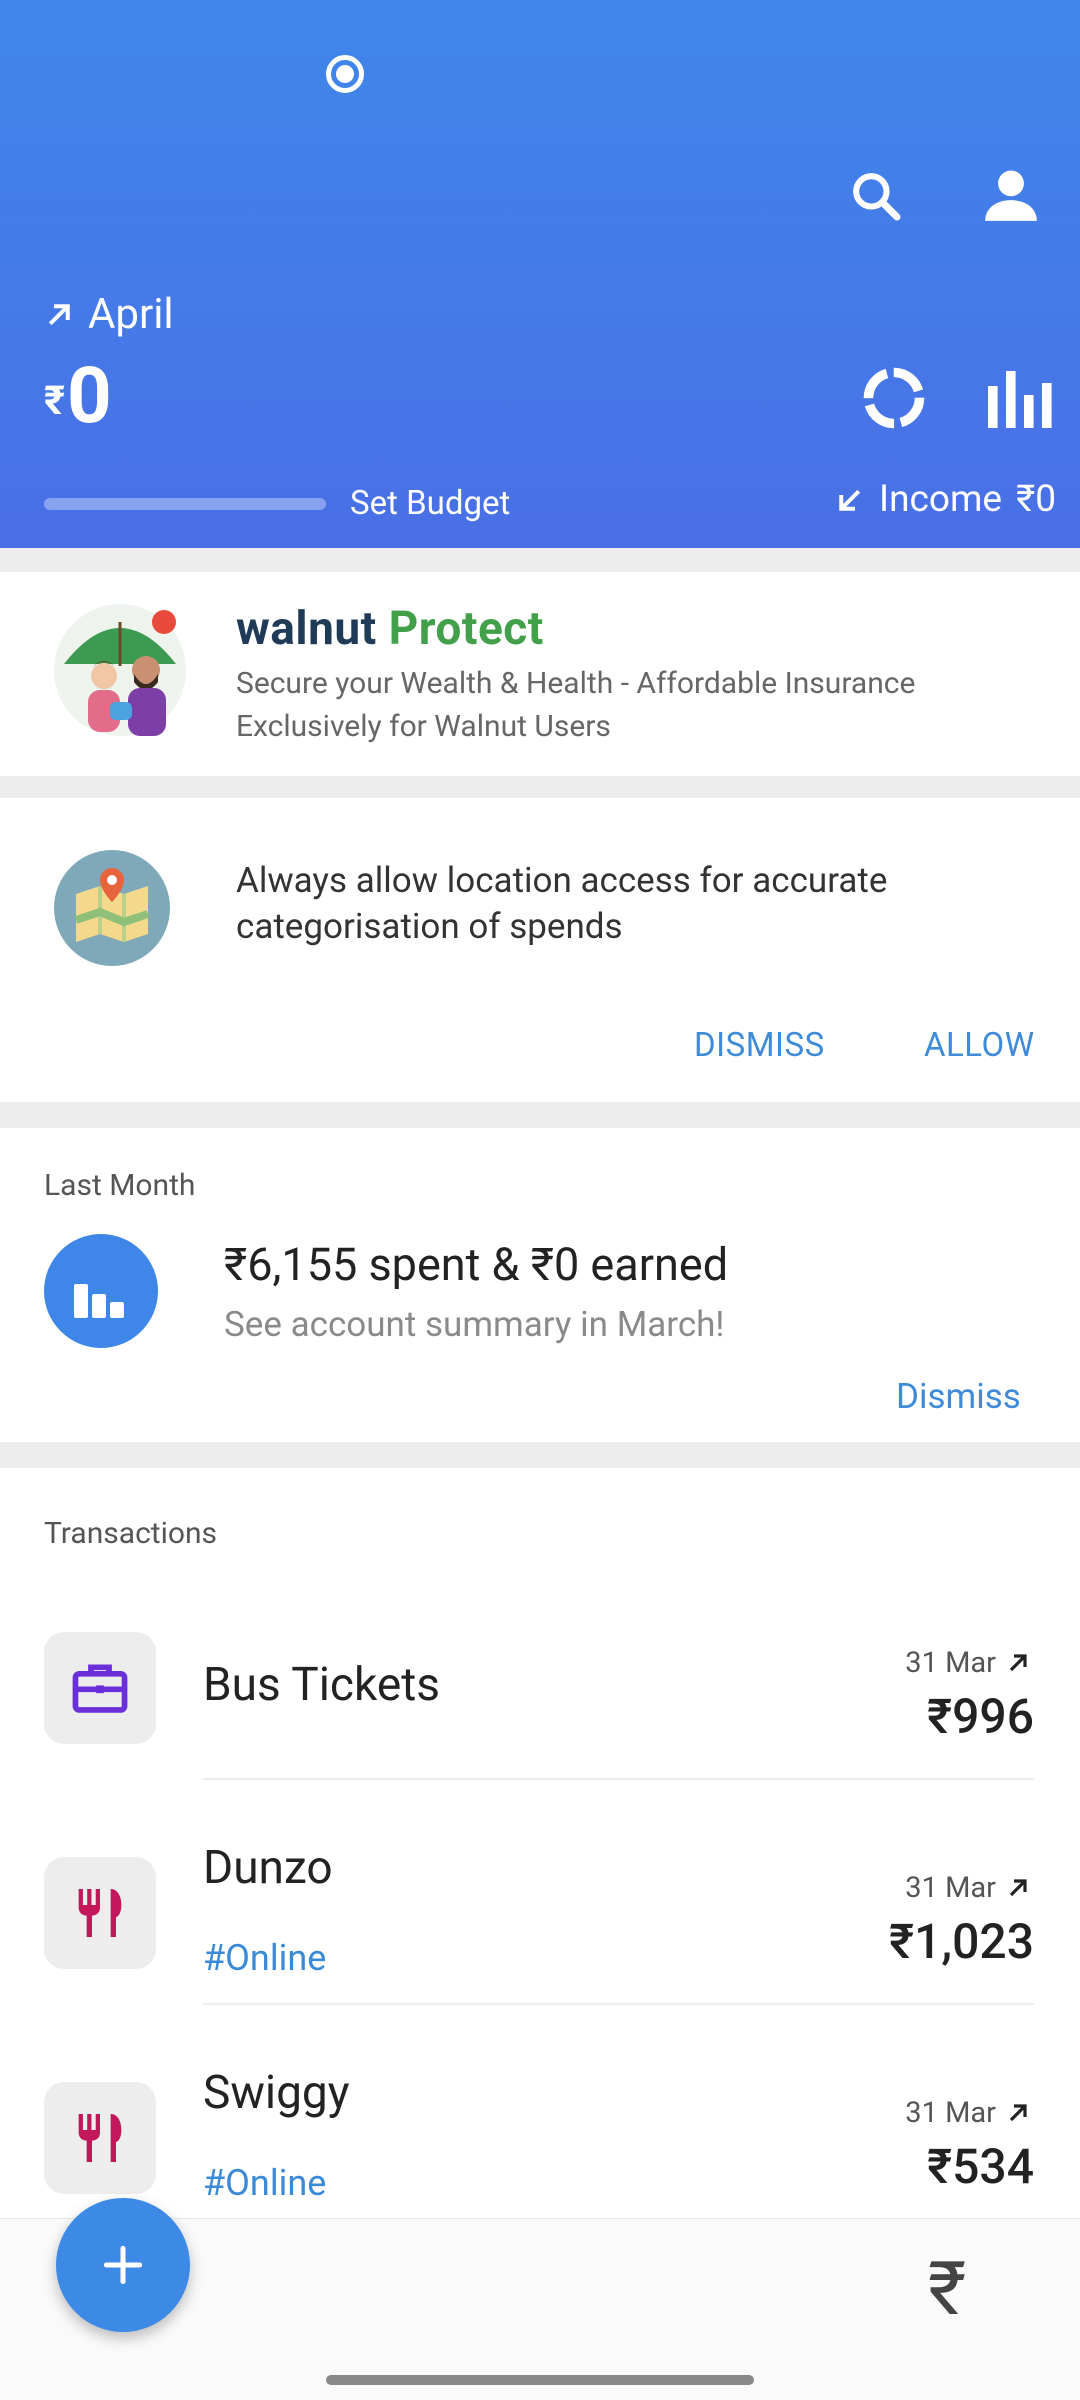 The width and height of the screenshot is (1080, 2400). I want to click on camera-dot-icon, so click(345, 74).